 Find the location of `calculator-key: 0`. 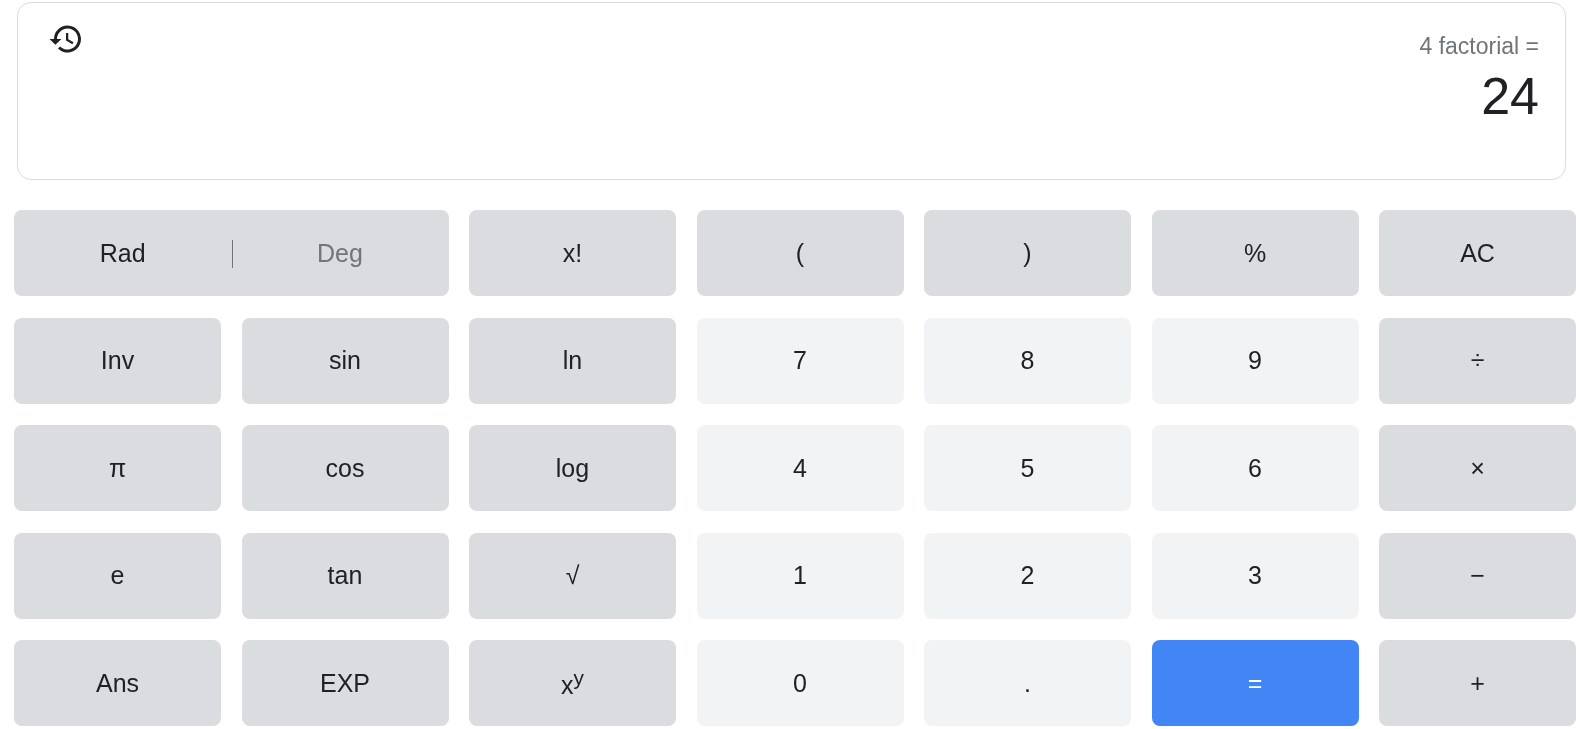

calculator-key: 0 is located at coordinates (800, 683).